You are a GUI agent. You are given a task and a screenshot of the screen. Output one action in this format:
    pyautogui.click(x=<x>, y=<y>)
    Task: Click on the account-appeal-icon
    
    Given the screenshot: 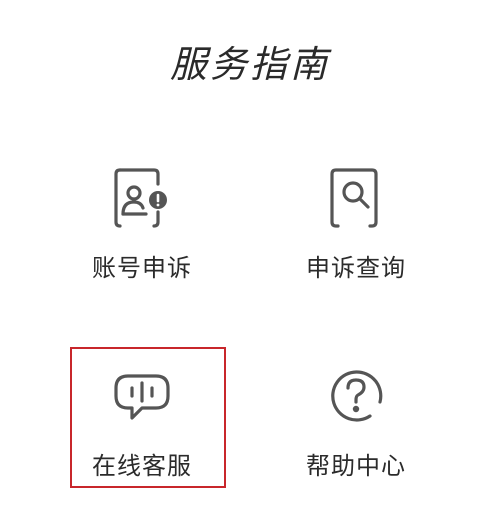 What is the action you would take?
    pyautogui.click(x=142, y=198)
    